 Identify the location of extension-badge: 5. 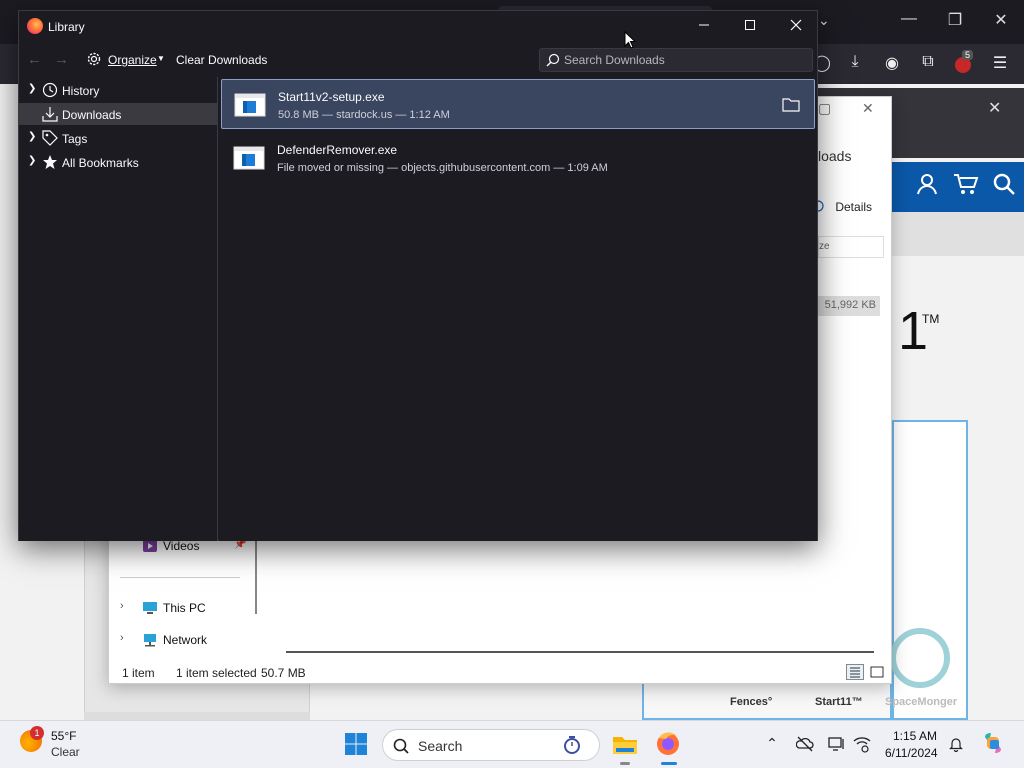
(968, 55).